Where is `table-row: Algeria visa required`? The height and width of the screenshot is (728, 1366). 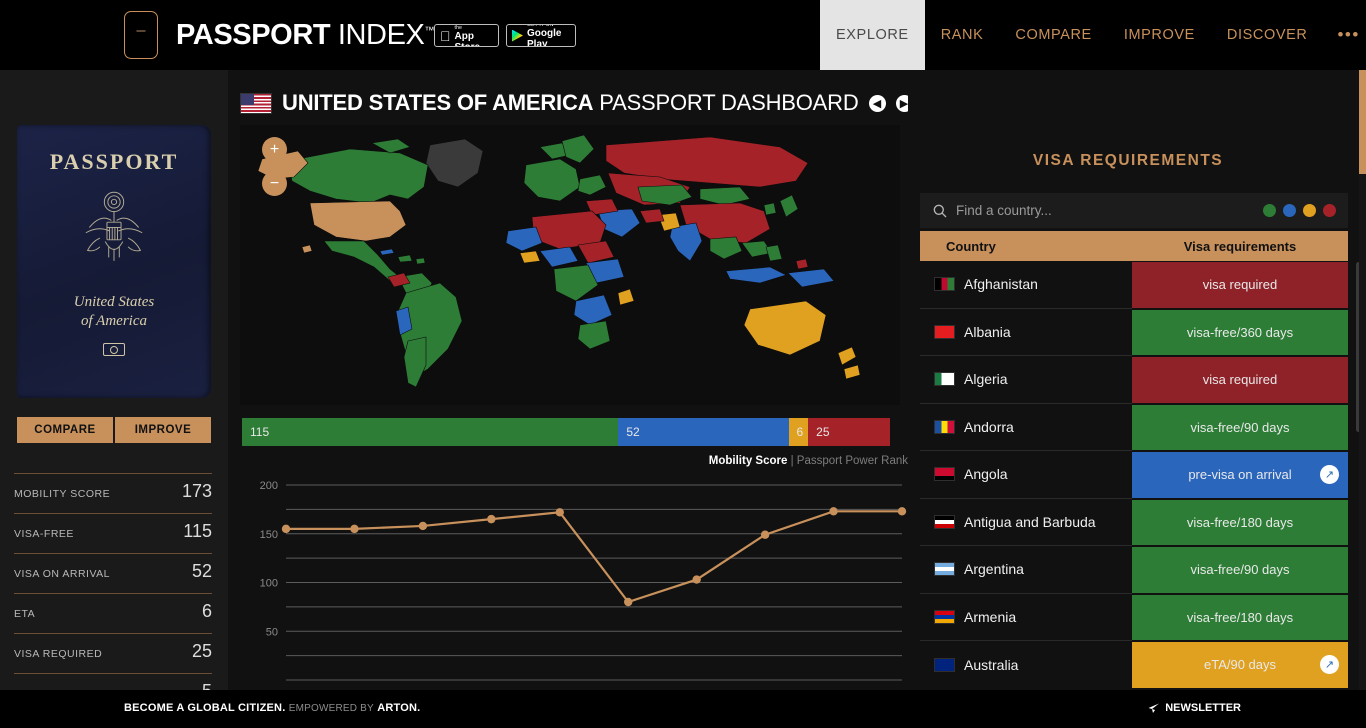
table-row: Algeria visa required is located at coordinates (1134, 380).